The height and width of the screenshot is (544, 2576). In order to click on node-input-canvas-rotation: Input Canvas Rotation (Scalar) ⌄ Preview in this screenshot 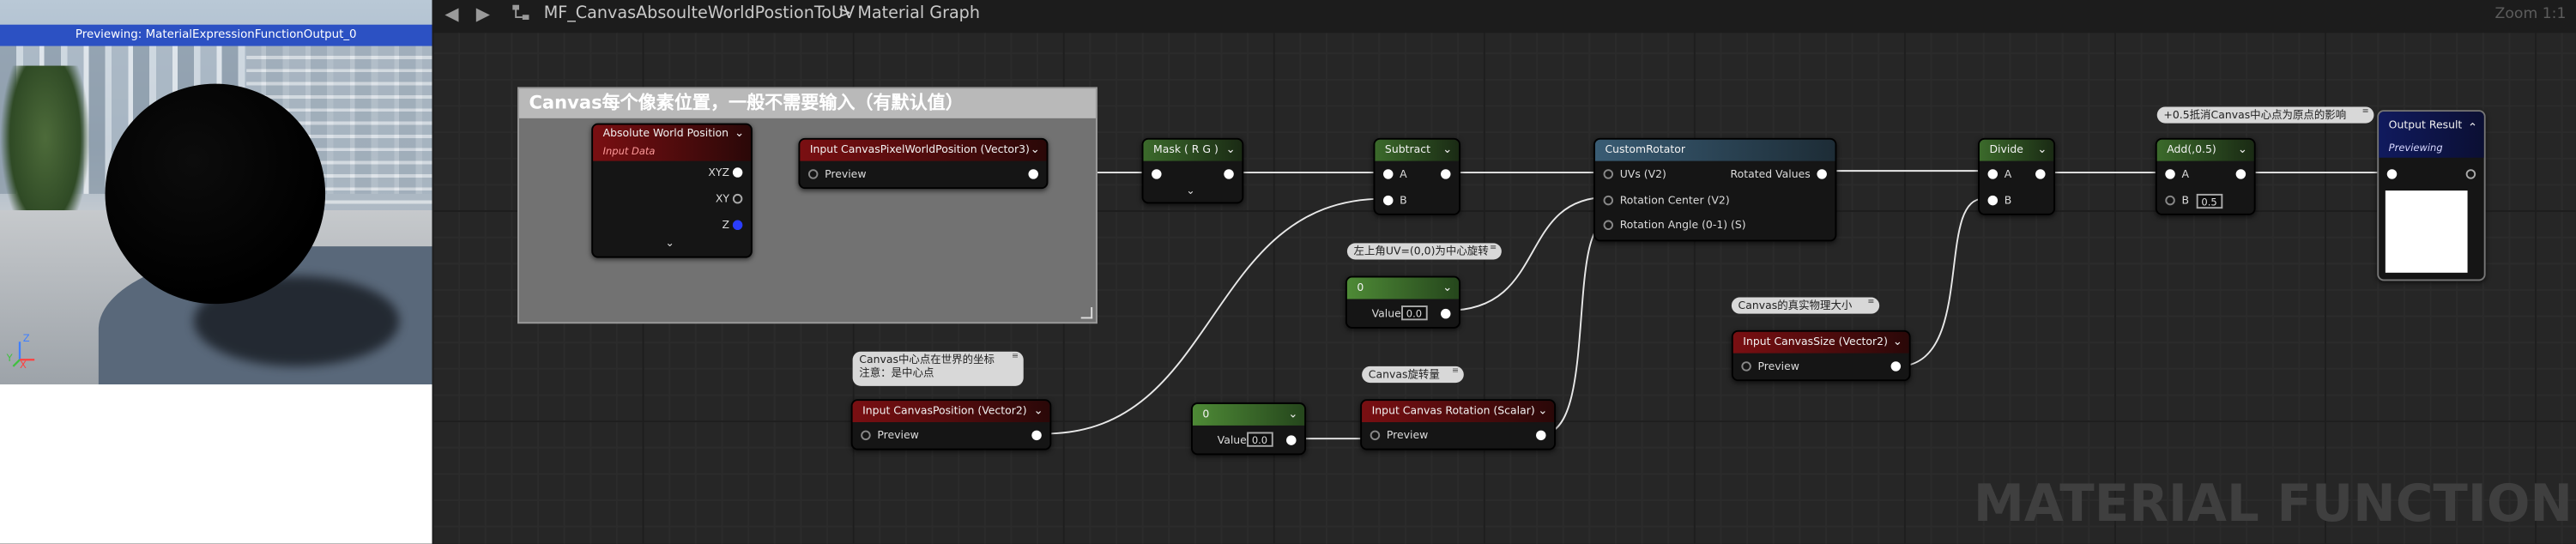, I will do `click(1458, 425)`.